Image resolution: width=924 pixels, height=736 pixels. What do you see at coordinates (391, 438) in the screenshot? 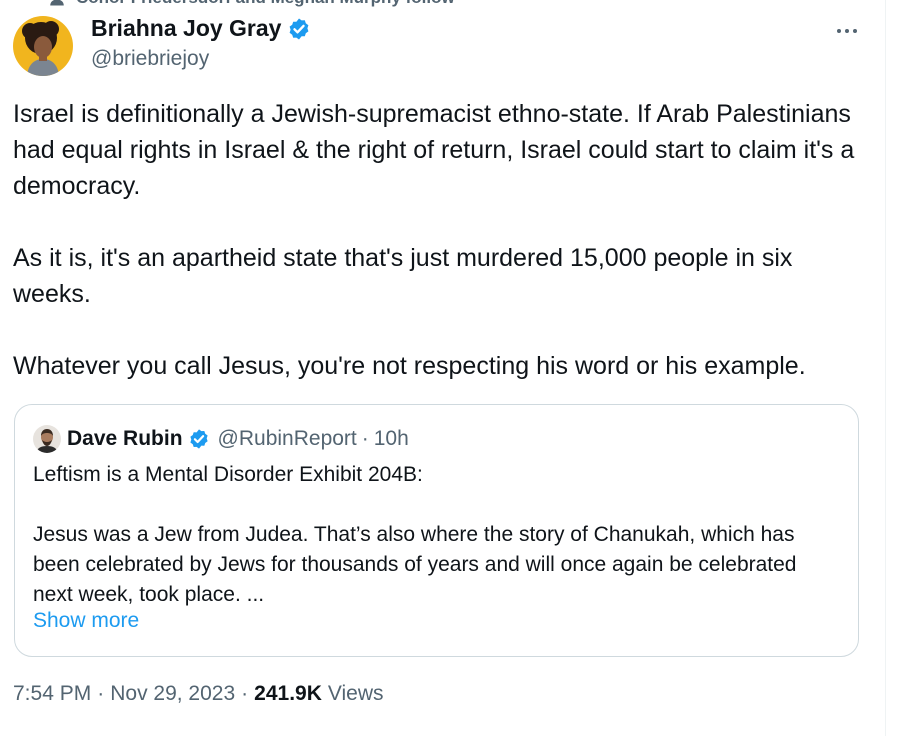
I see `quoted-timestamp: 10h` at bounding box center [391, 438].